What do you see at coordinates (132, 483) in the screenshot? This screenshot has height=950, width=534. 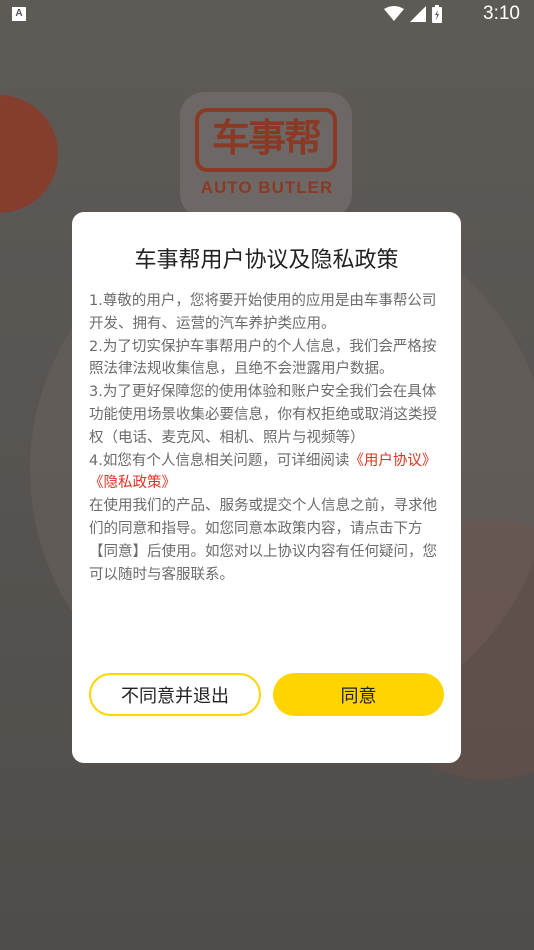 I see `privacy-policy-link: 《隐私政策》` at bounding box center [132, 483].